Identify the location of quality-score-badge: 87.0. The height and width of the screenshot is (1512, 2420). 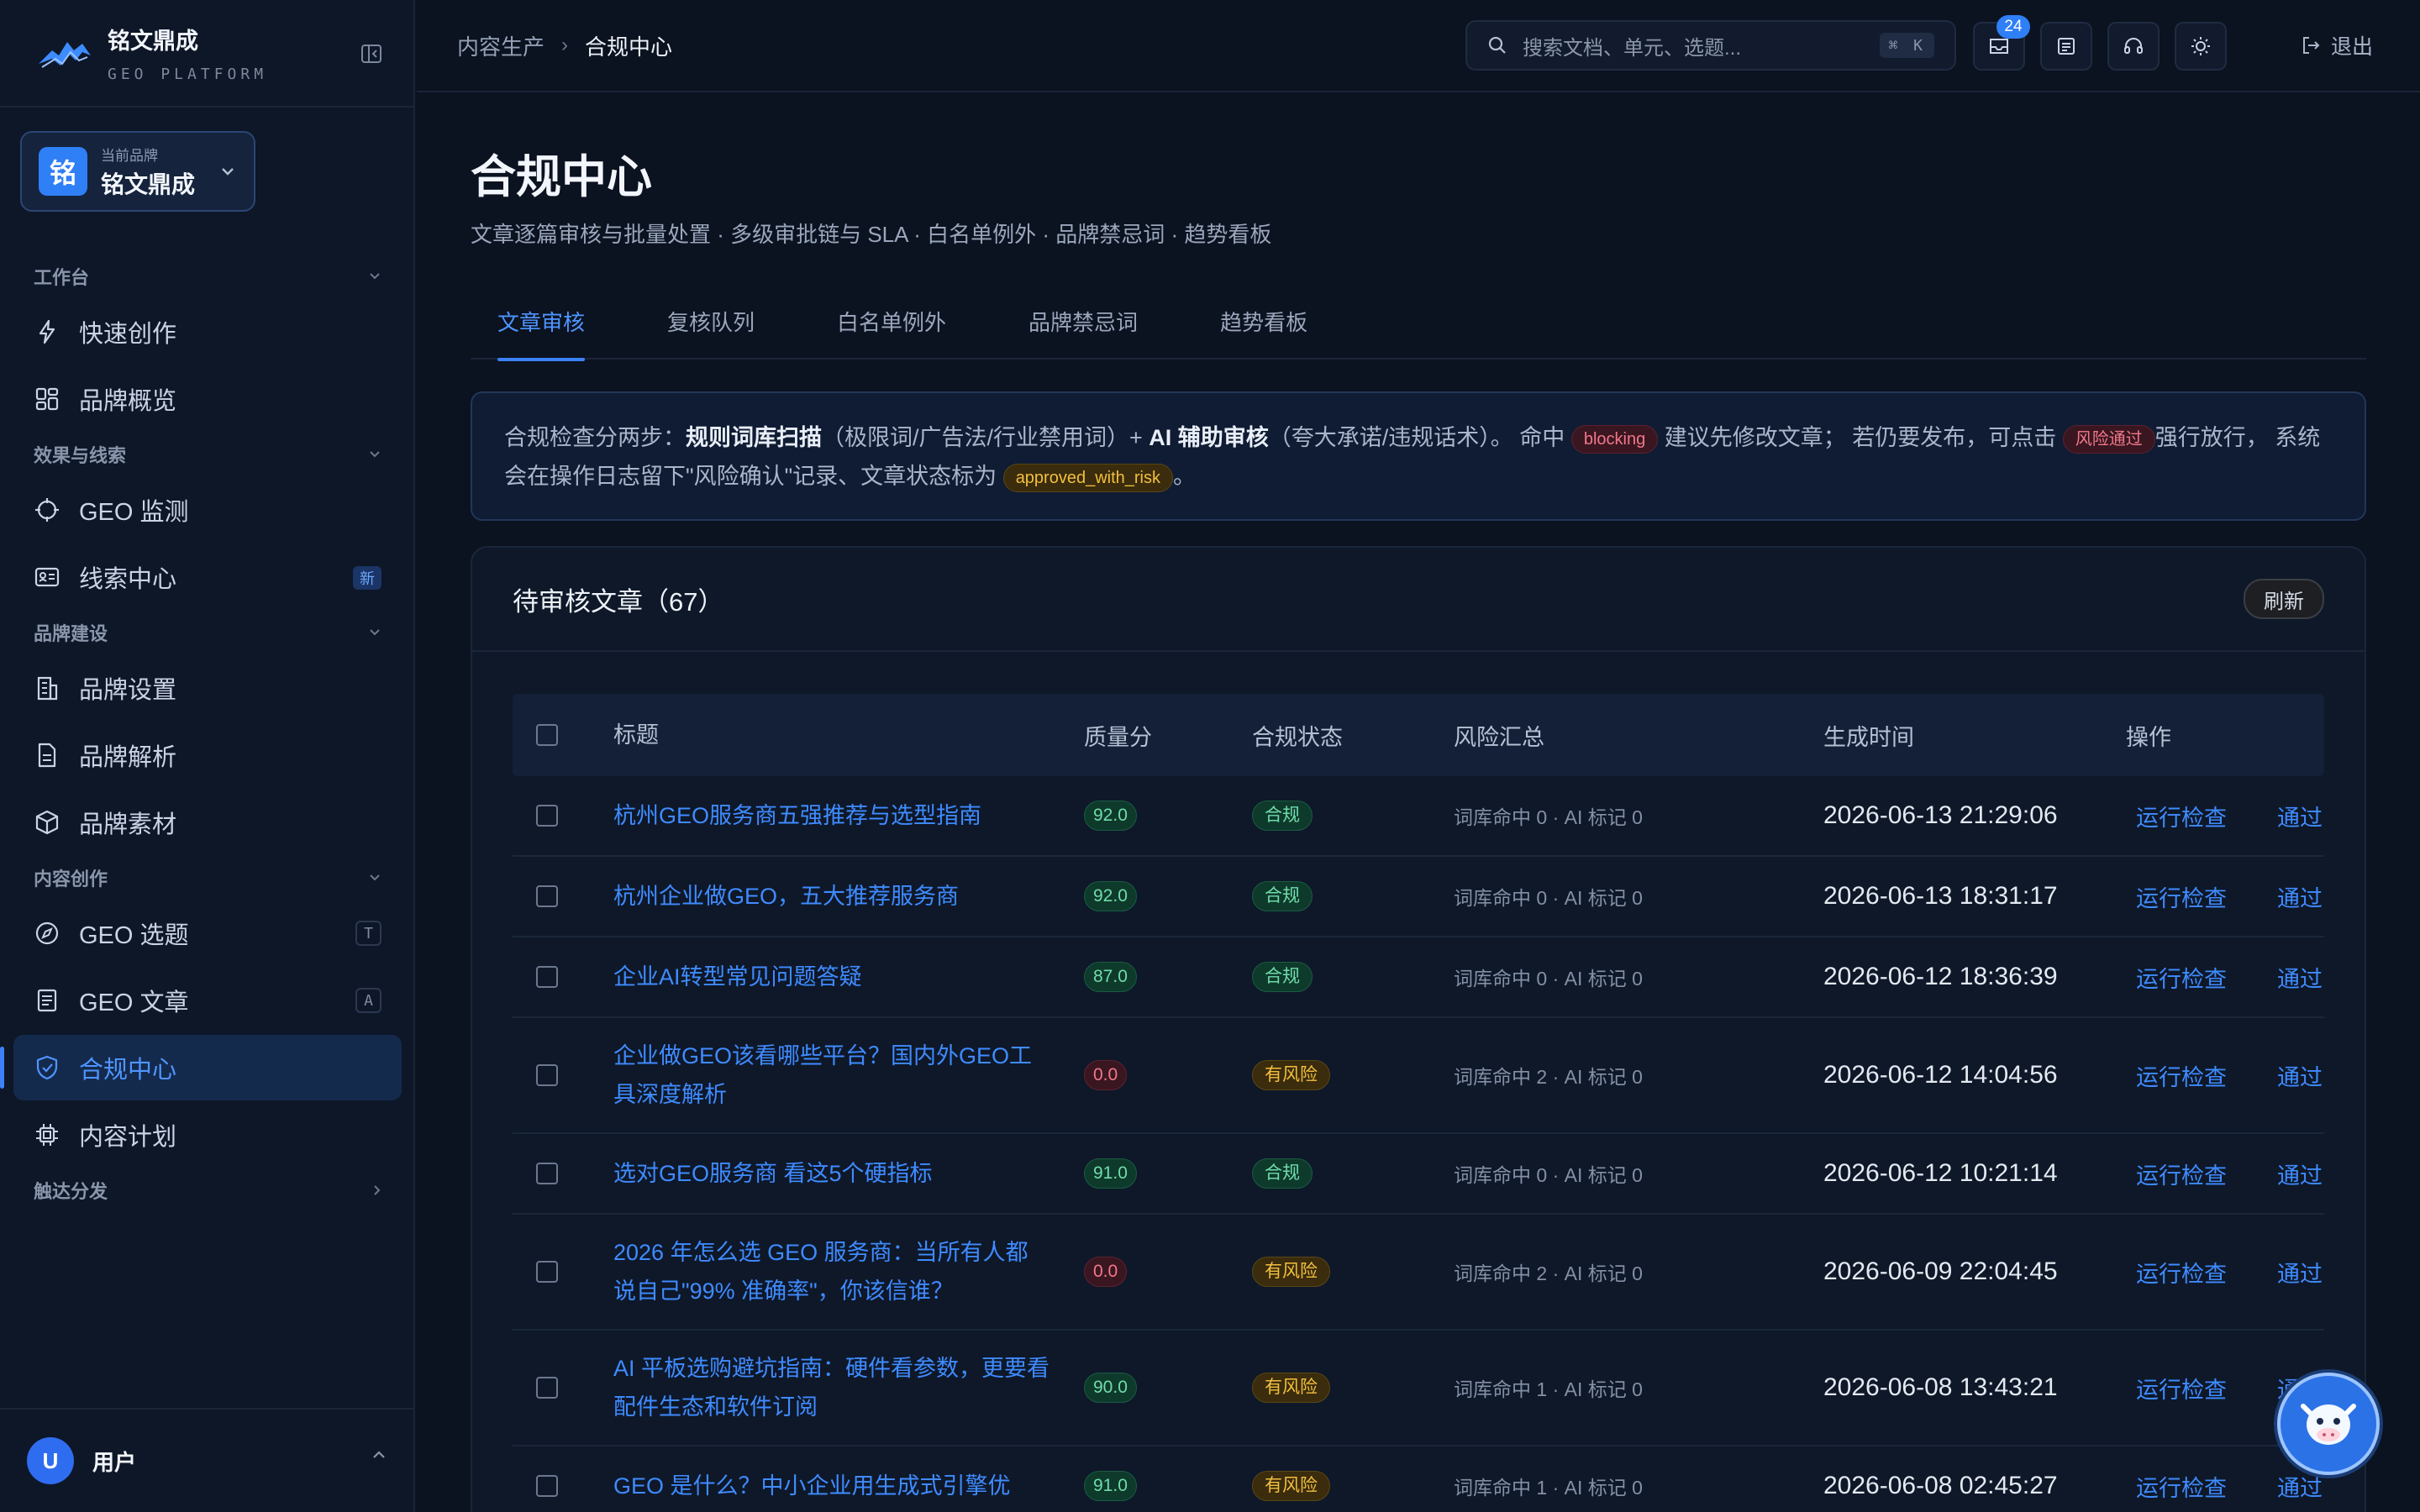
(1110, 977).